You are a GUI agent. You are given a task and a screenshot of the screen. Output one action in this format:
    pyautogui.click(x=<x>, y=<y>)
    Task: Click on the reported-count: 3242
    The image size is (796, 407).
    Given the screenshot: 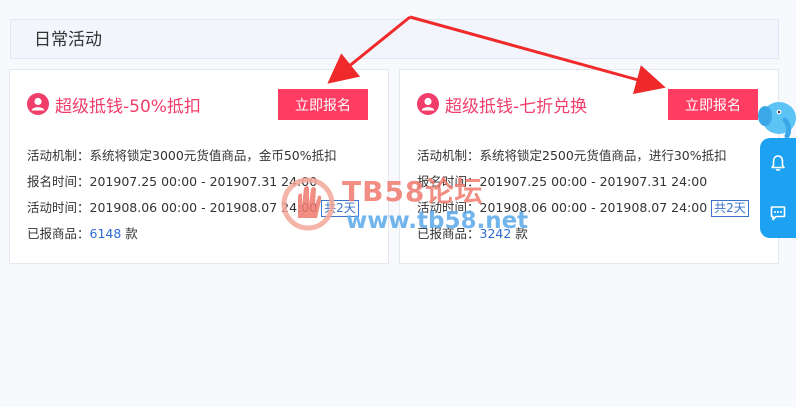 What is the action you would take?
    pyautogui.click(x=495, y=233)
    